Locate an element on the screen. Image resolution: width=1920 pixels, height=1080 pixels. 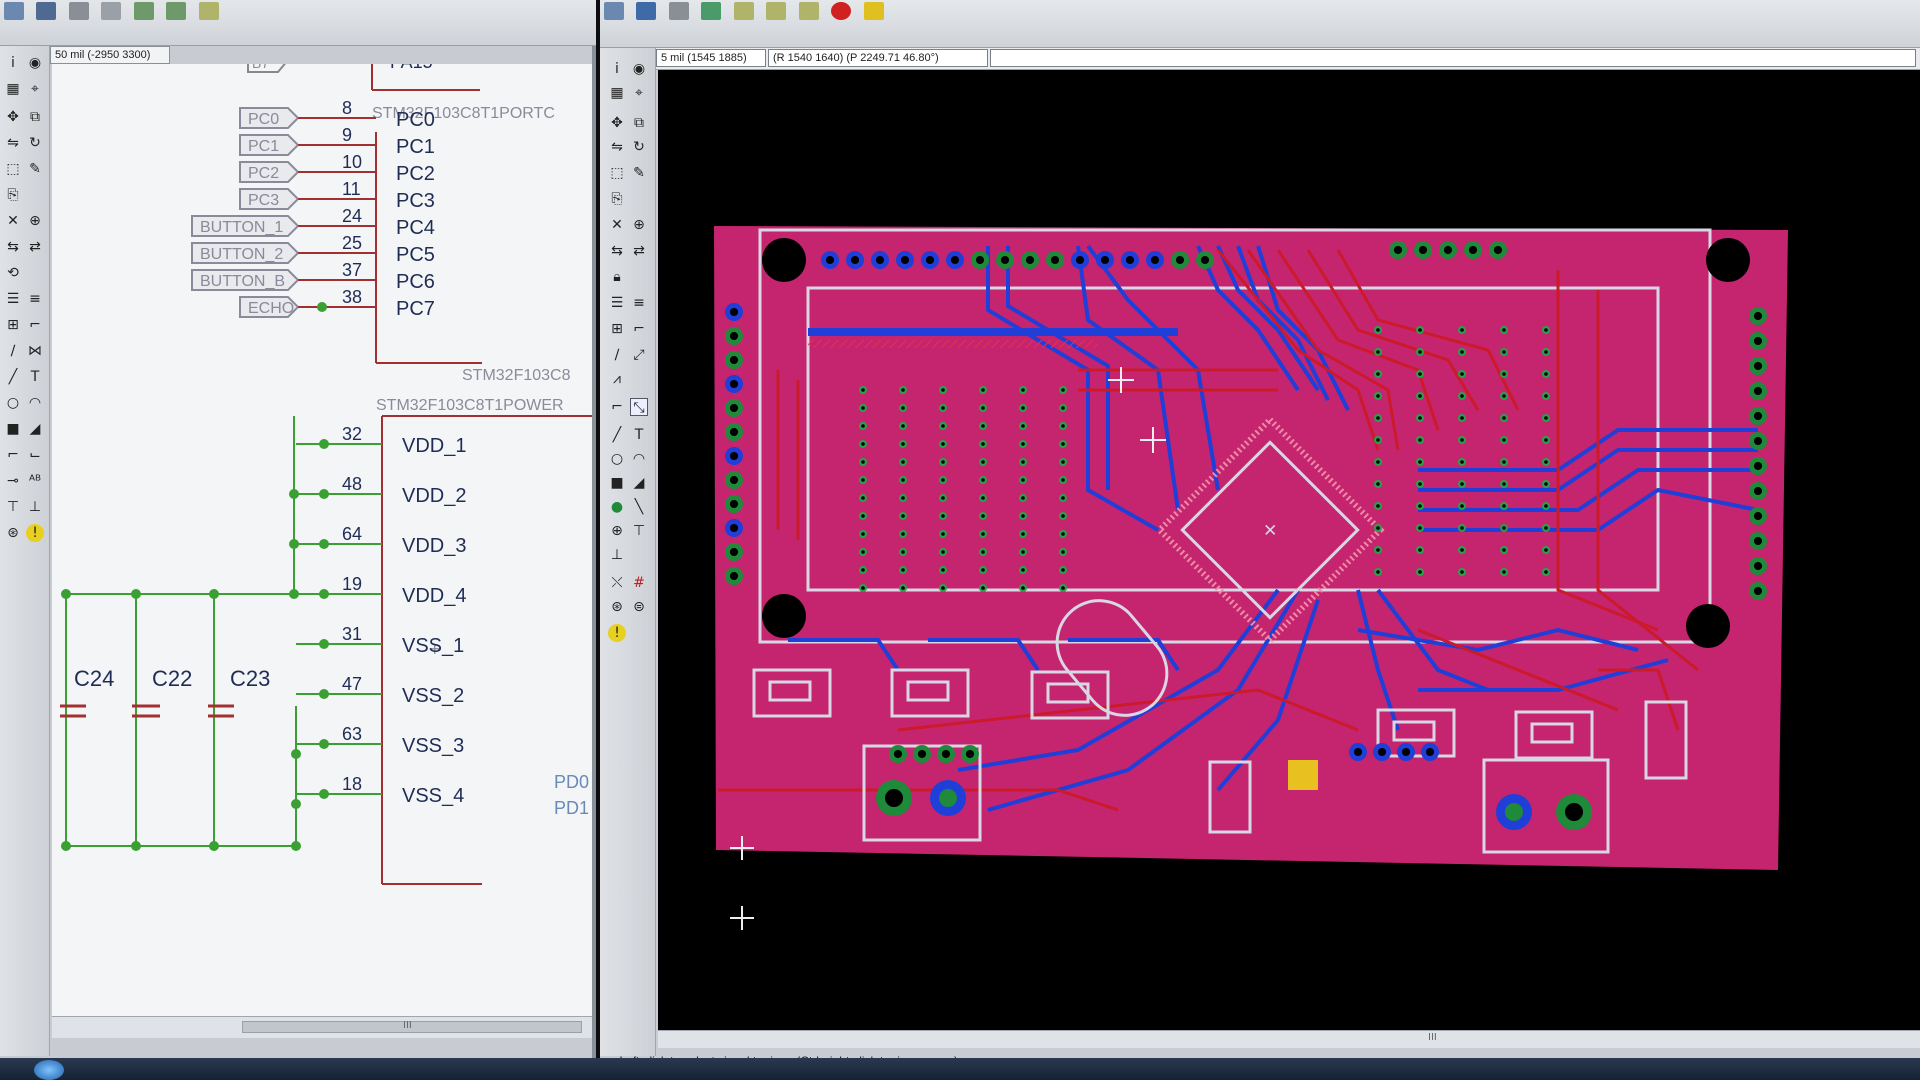
board-horizontal-scrollbar: III is located at coordinates (1289, 1039).